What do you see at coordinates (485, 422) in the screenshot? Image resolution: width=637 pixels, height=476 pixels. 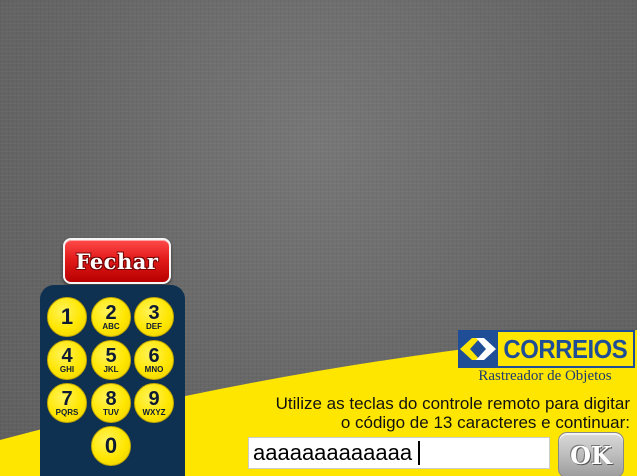 I see `instructions-line-2: o código de 13 caracteres e continuar:` at bounding box center [485, 422].